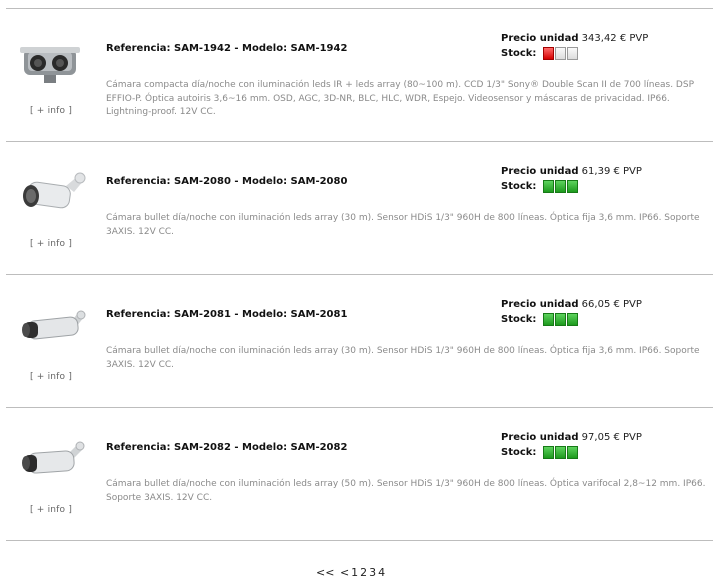  What do you see at coordinates (372, 572) in the screenshot?
I see `page-link-3: 3` at bounding box center [372, 572].